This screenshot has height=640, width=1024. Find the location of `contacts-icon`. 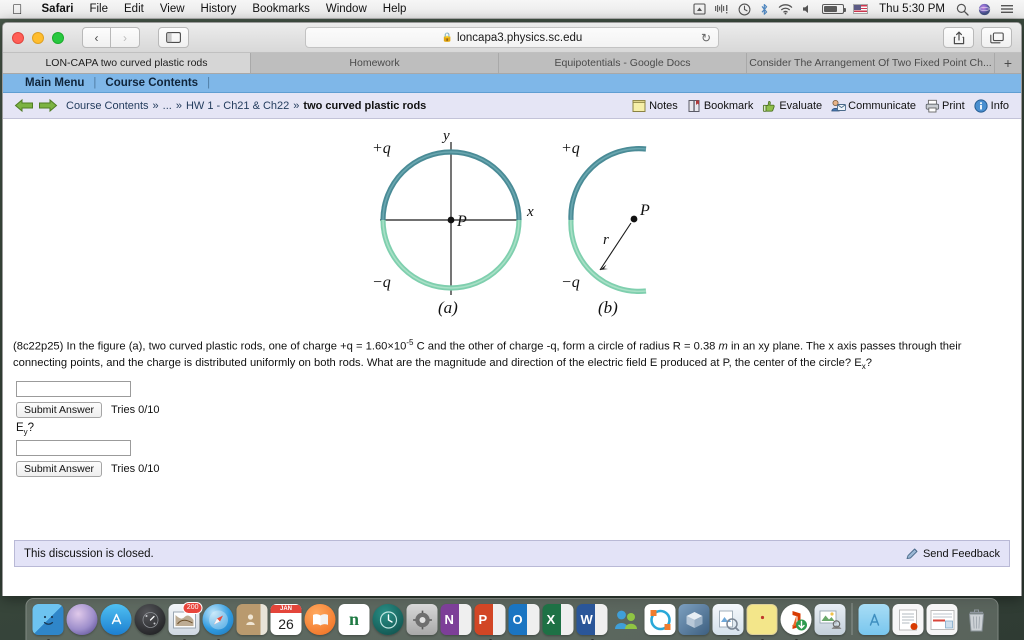

contacts-icon is located at coordinates (252, 619).